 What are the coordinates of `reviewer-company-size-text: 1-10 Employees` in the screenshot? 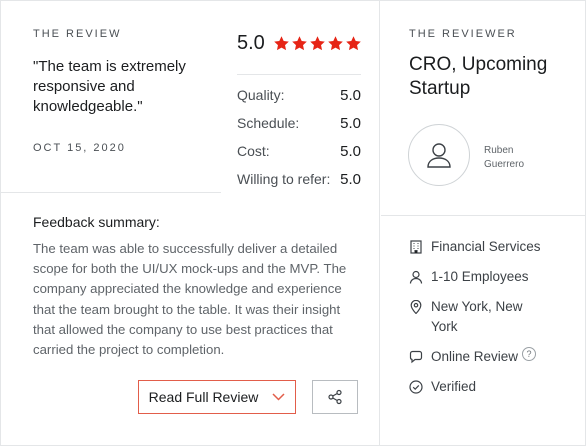 It's located at (480, 276).